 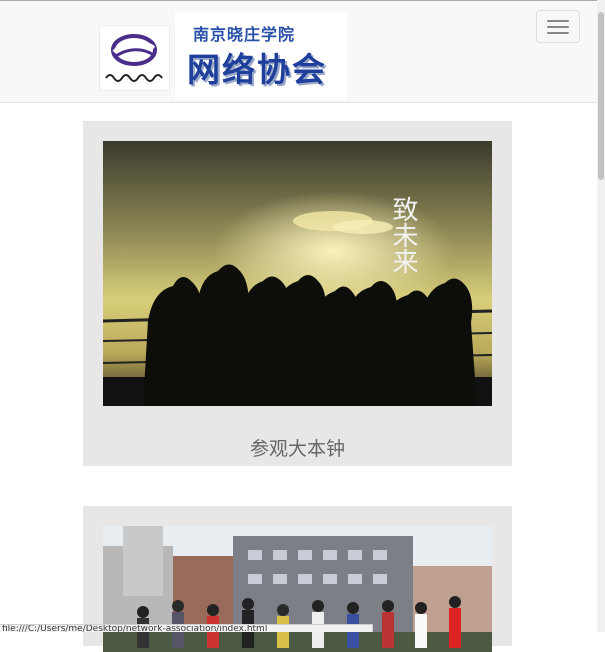 I want to click on campus-group-photo-image, so click(x=297, y=589).